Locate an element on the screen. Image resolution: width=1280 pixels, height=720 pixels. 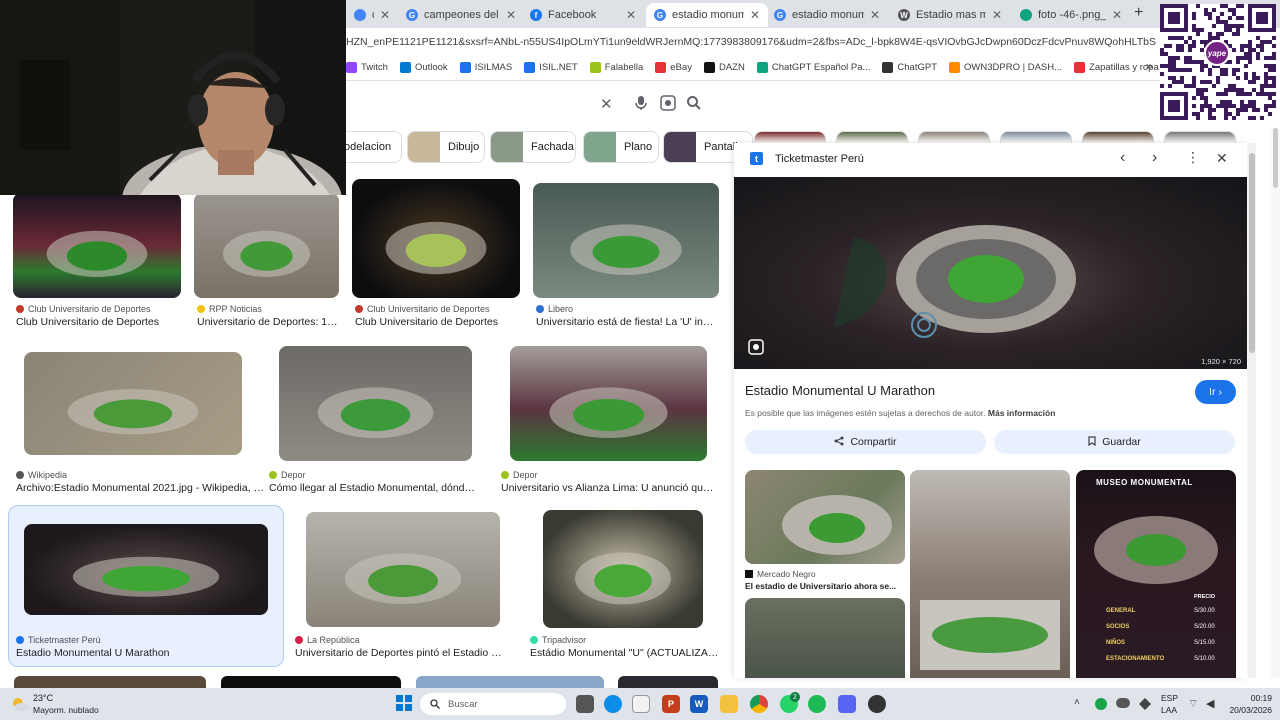
bookmark-item: eBay is located at coordinates (673, 67).